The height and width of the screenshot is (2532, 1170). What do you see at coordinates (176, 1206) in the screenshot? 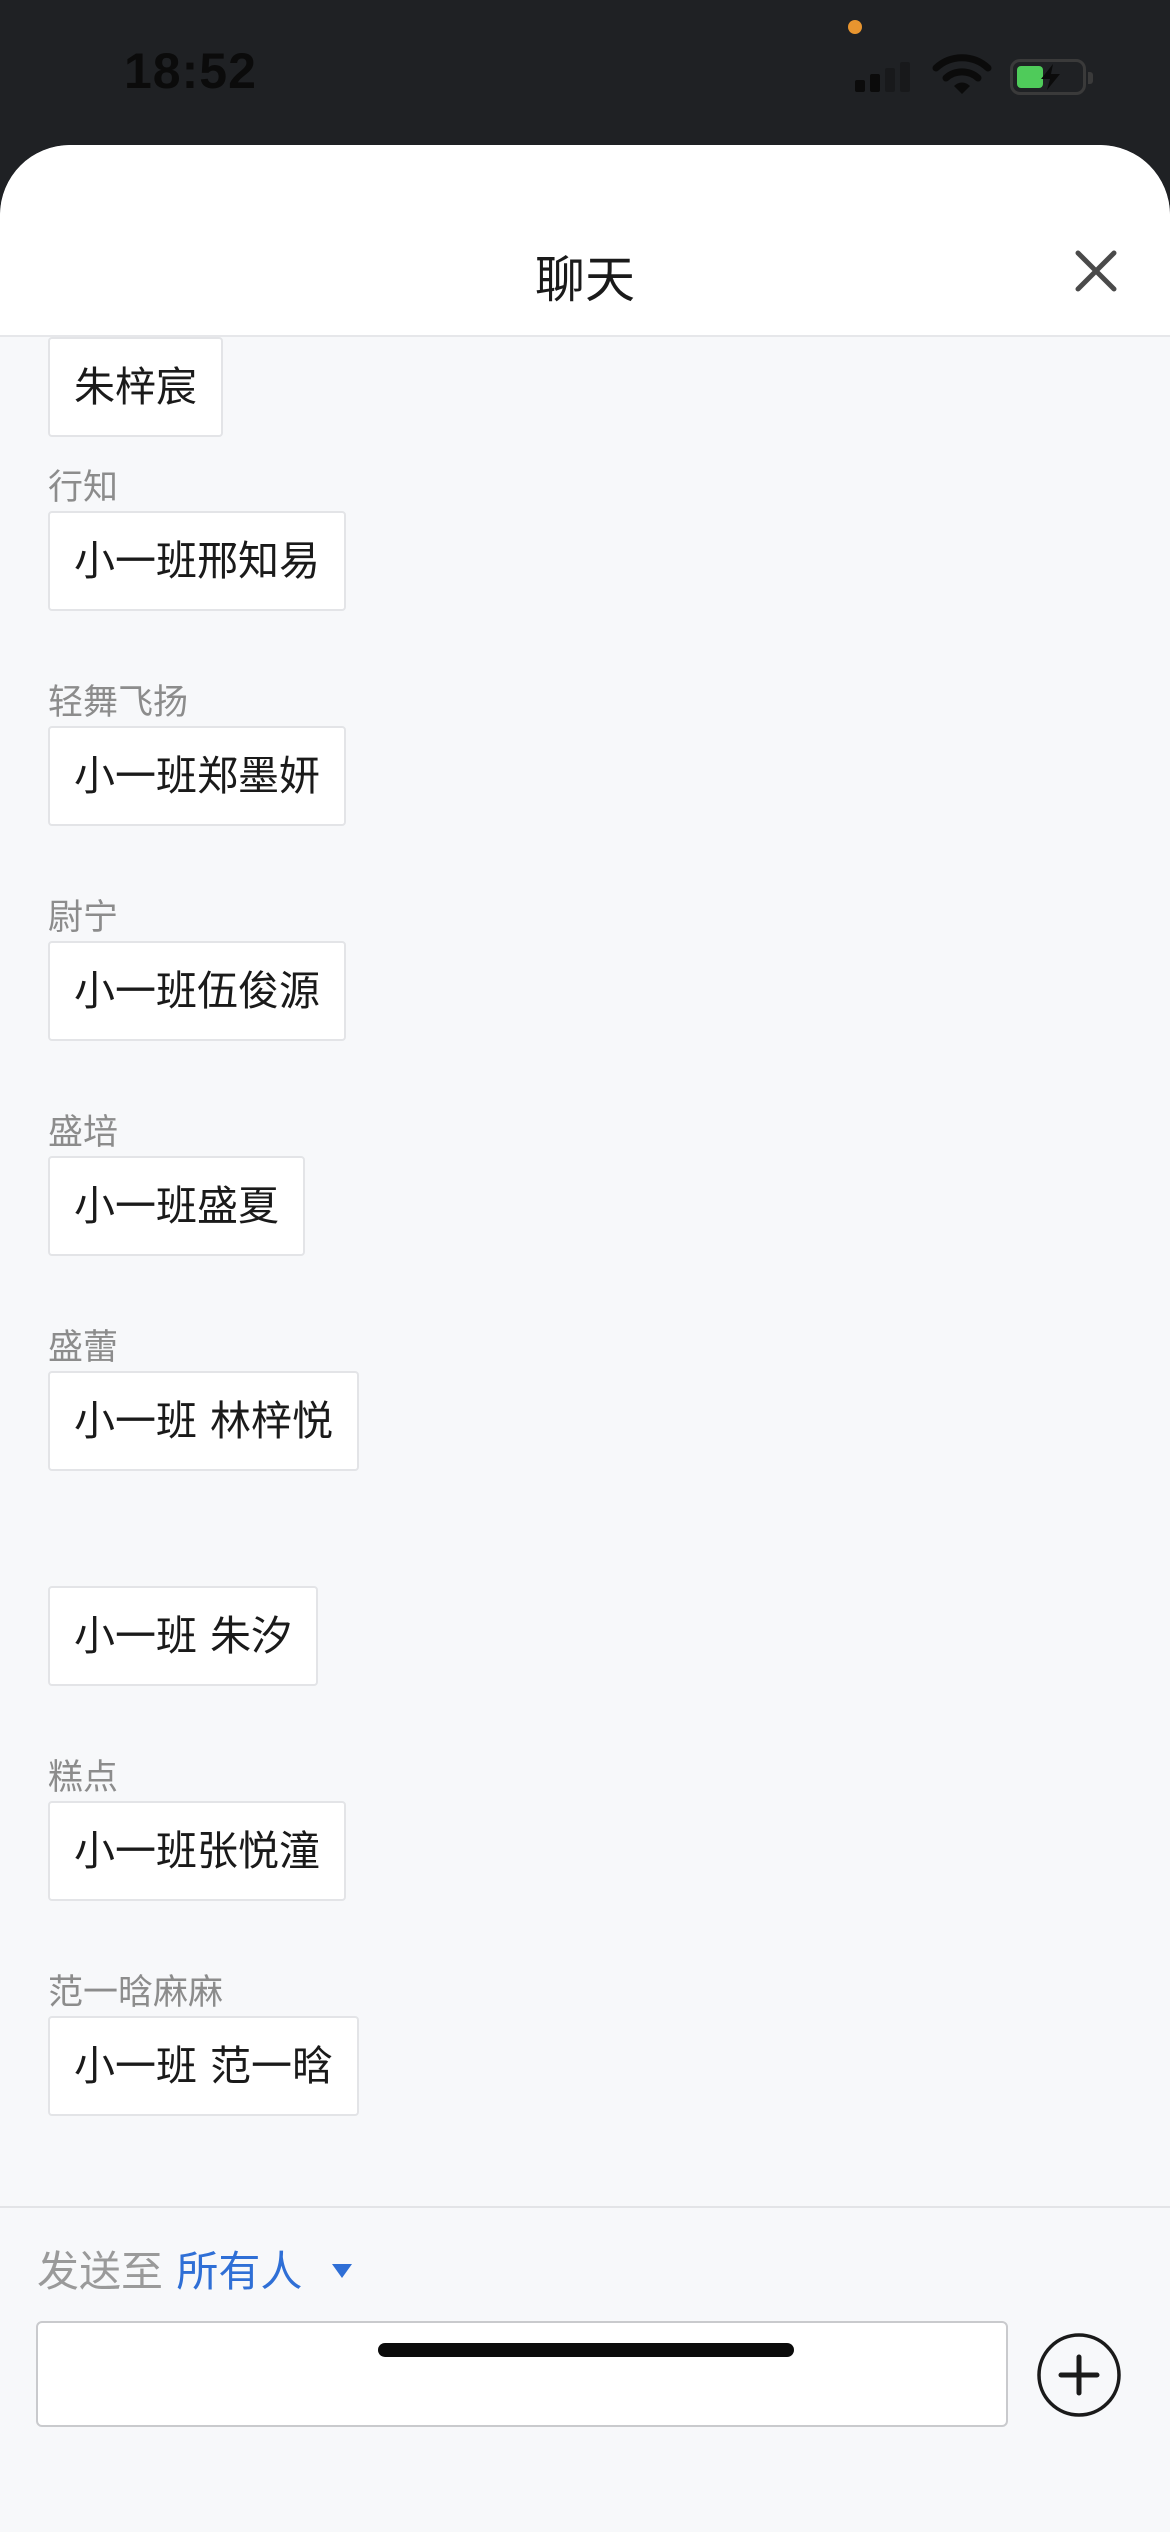
I see `message-bubble: 小一班盛夏` at bounding box center [176, 1206].